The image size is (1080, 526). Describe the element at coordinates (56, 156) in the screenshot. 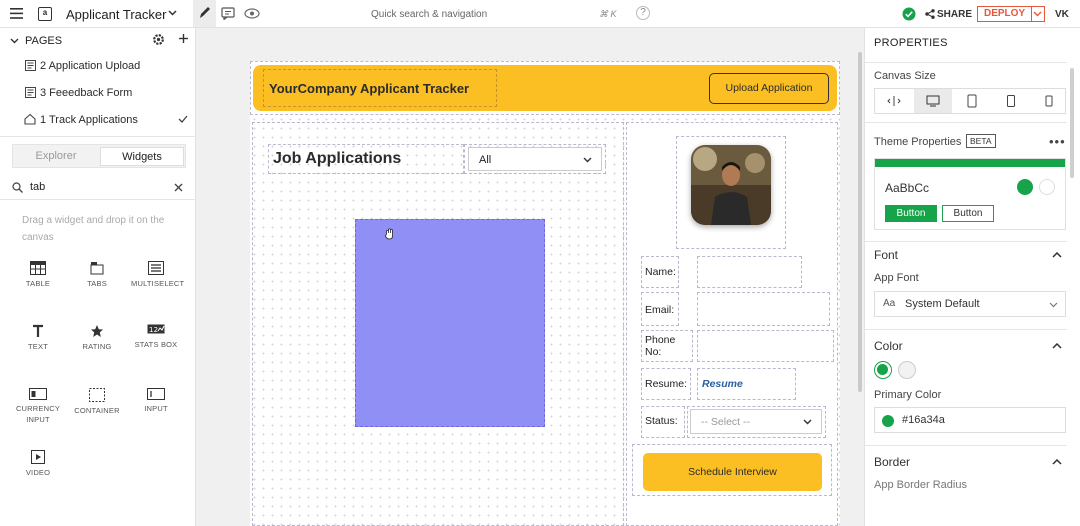

I see `tab-explorer: Explorer` at that location.